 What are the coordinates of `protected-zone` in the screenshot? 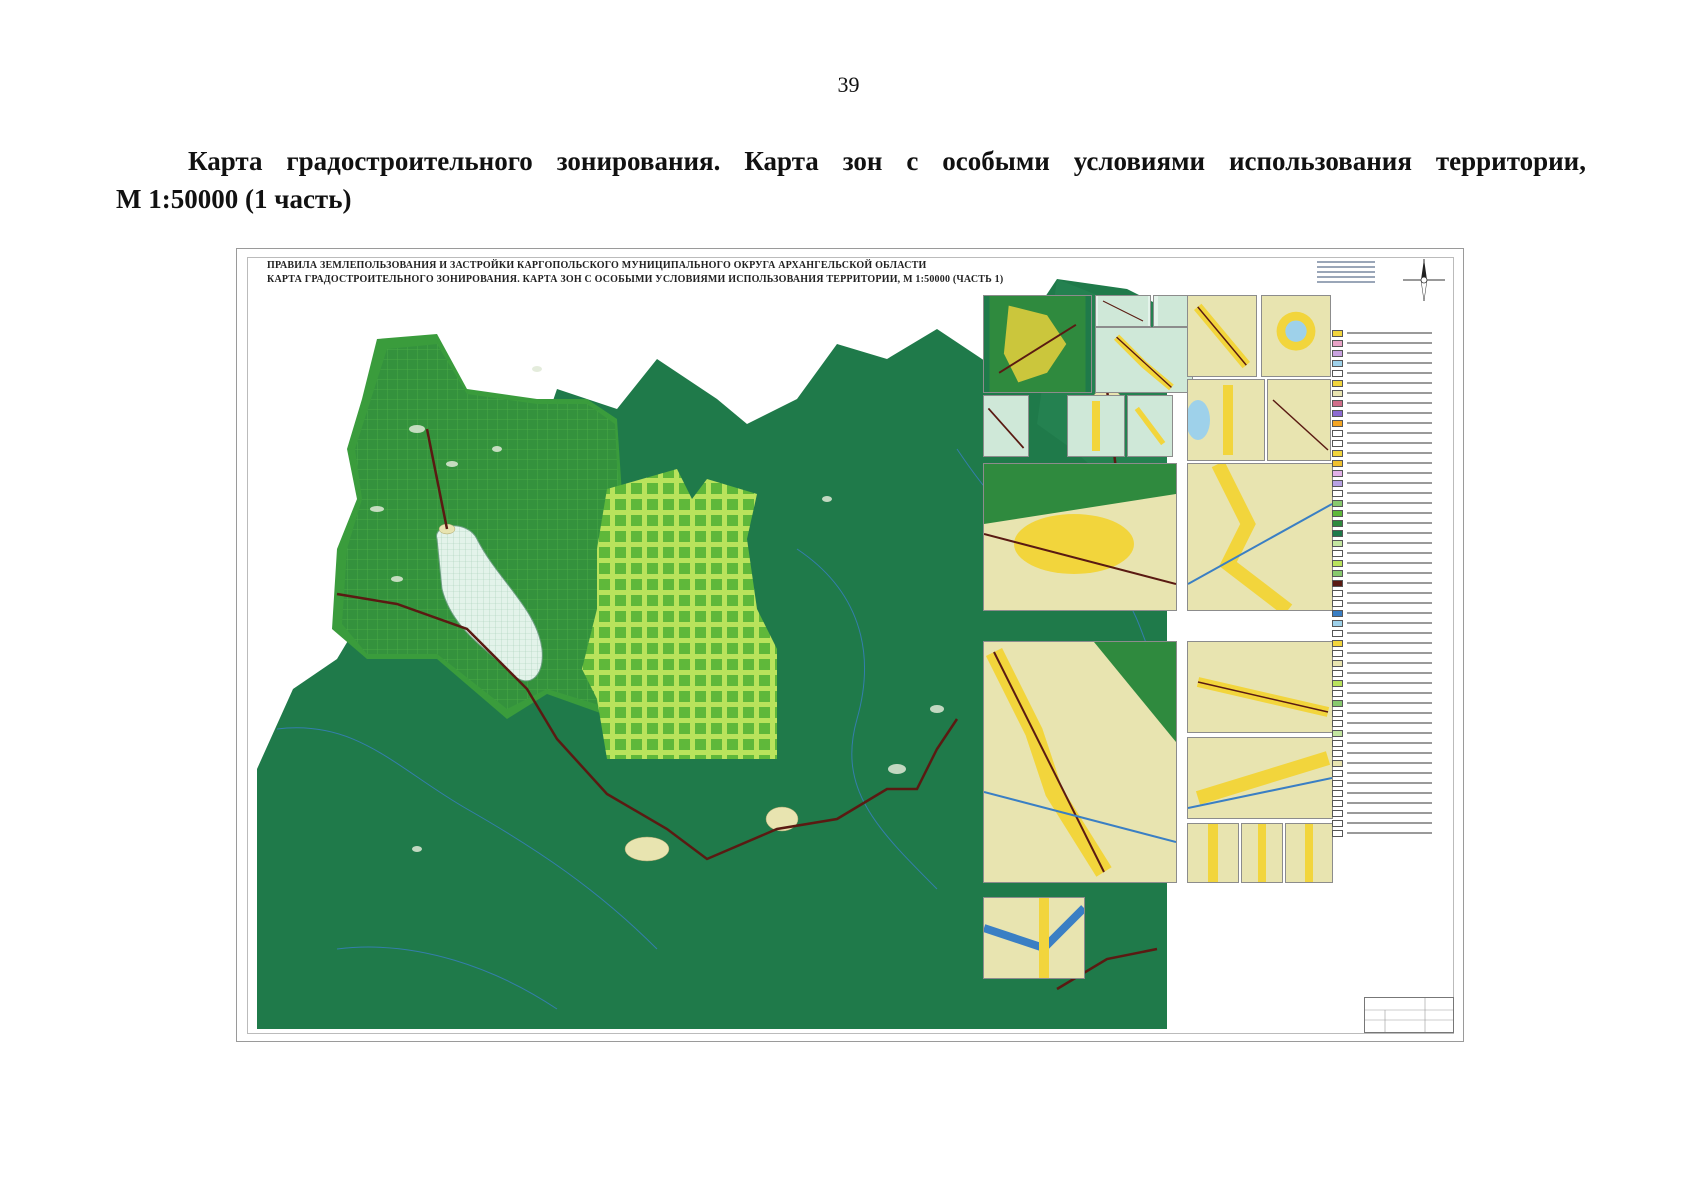 It's located at (679, 614).